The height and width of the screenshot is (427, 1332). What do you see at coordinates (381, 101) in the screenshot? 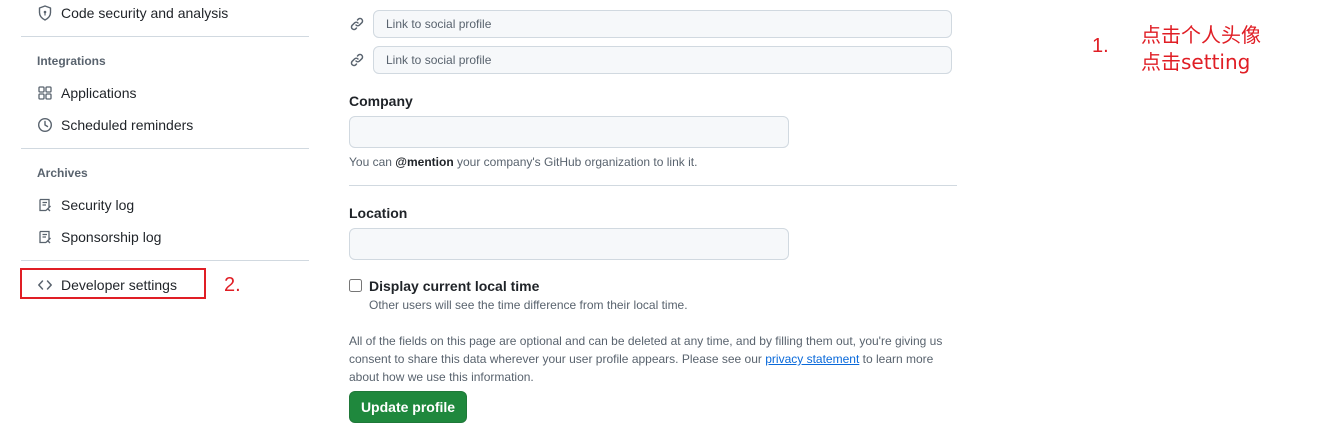
I see `company-label: Company` at bounding box center [381, 101].